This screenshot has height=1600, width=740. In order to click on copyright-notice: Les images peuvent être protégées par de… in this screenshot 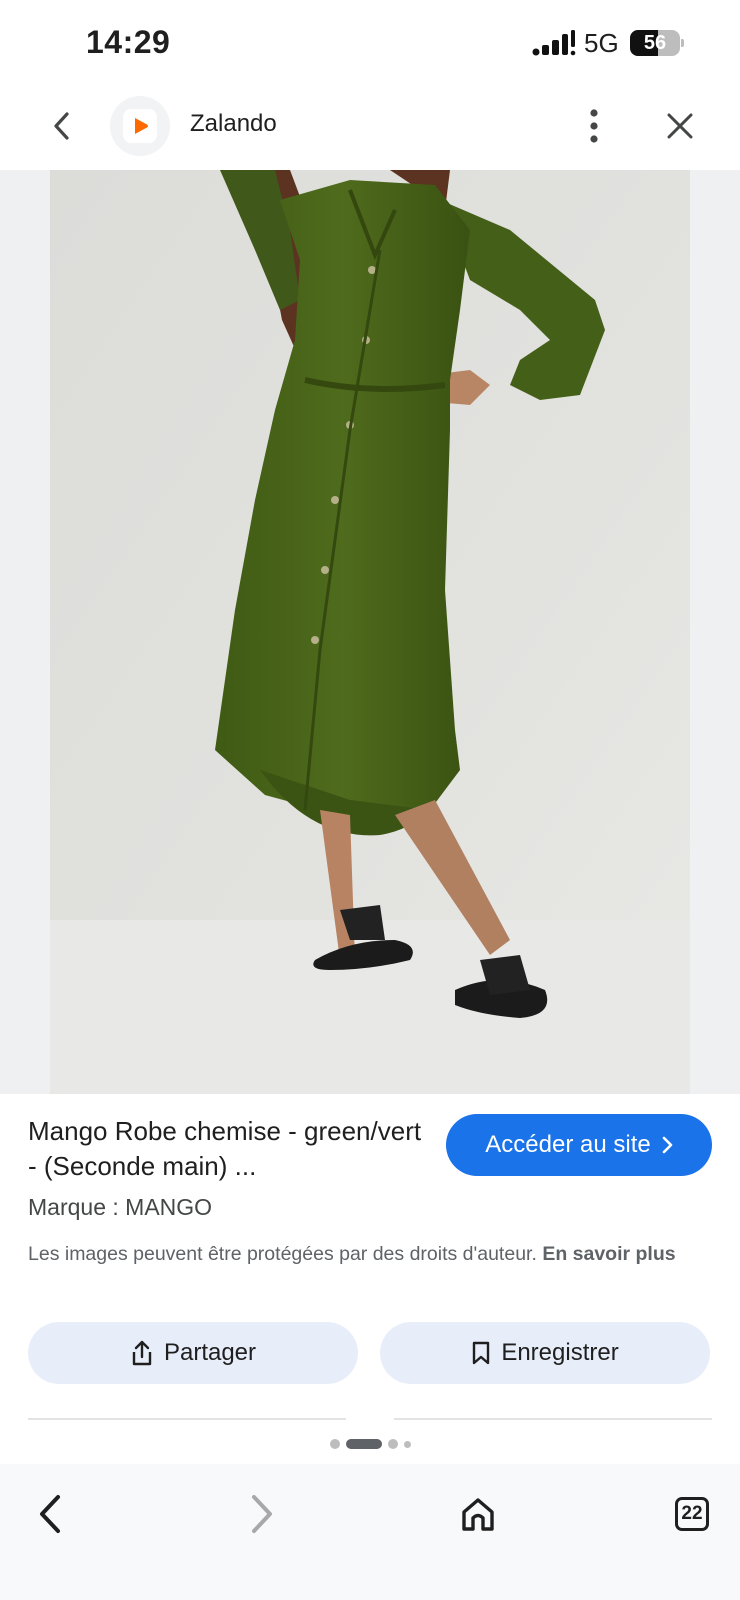, I will do `click(373, 1254)`.